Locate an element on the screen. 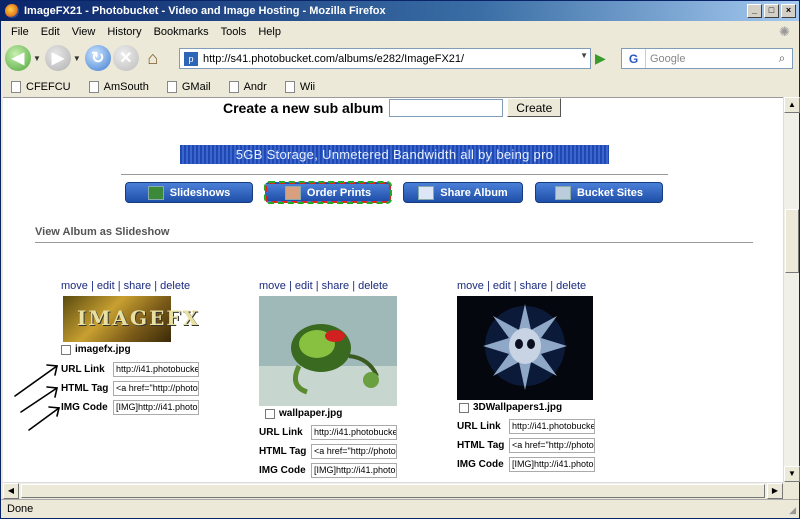  share-icon is located at coordinates (426, 192).